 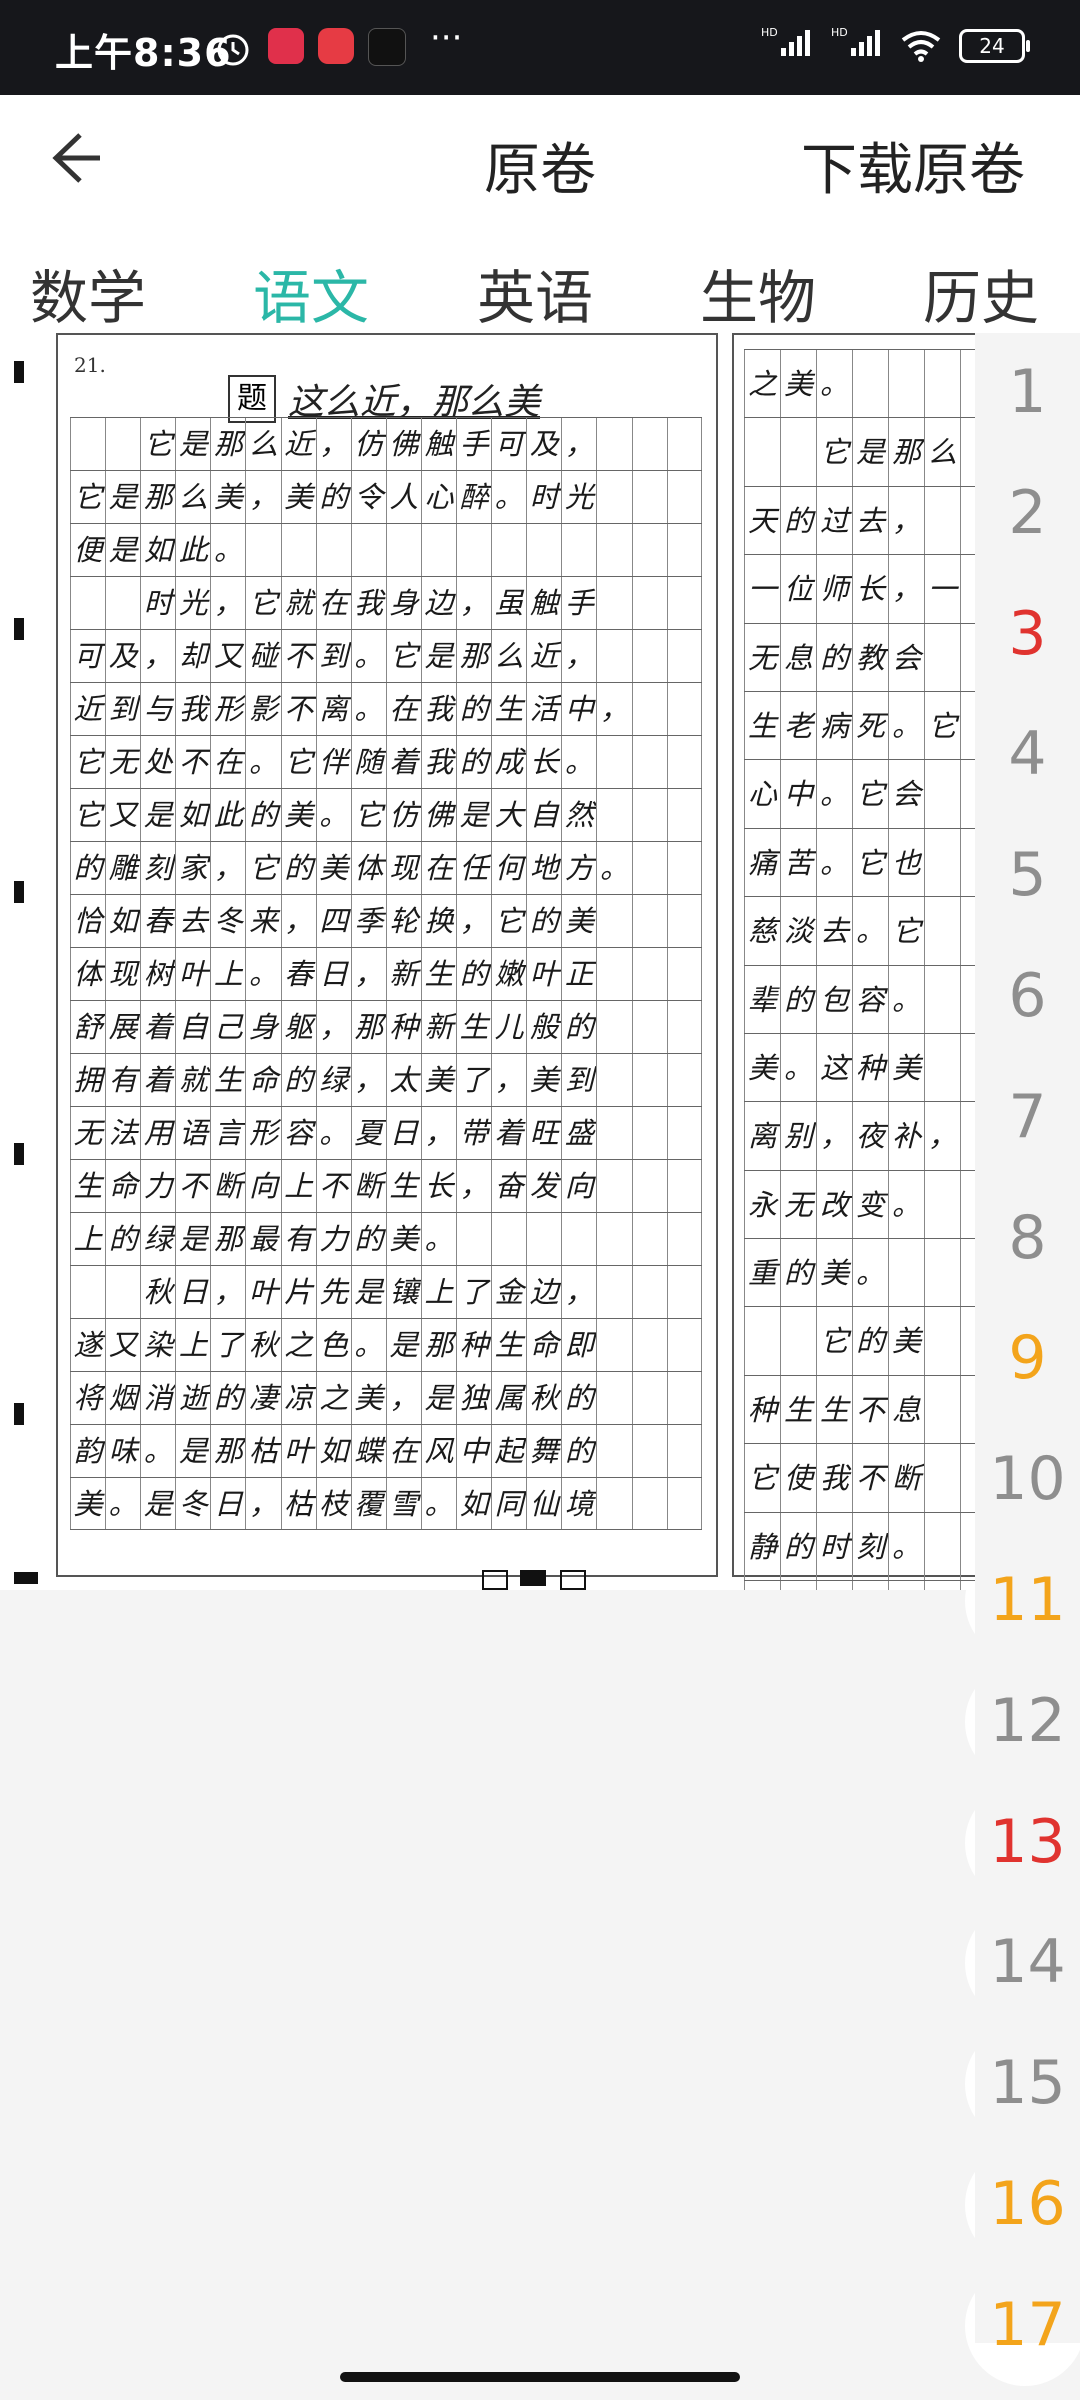 What do you see at coordinates (87, 1186) in the screenshot?
I see `grid-cell: 生` at bounding box center [87, 1186].